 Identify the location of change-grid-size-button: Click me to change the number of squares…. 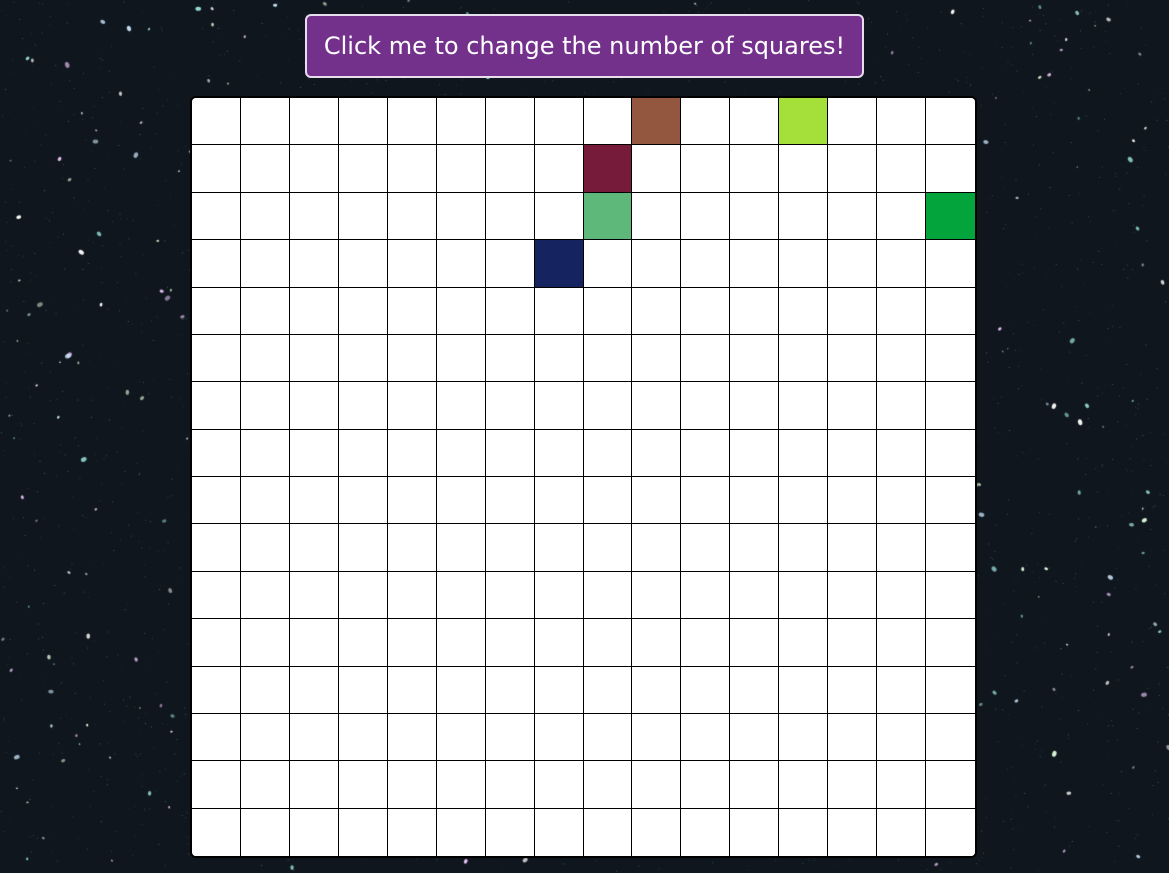
(584, 46).